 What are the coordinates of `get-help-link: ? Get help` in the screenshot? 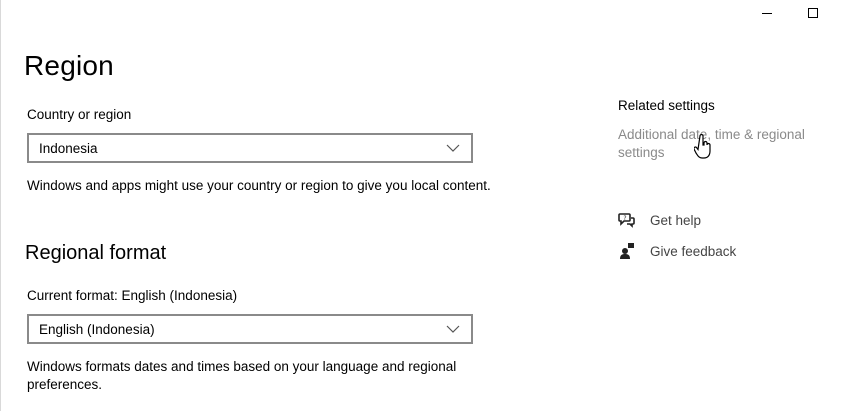 It's located at (659, 220).